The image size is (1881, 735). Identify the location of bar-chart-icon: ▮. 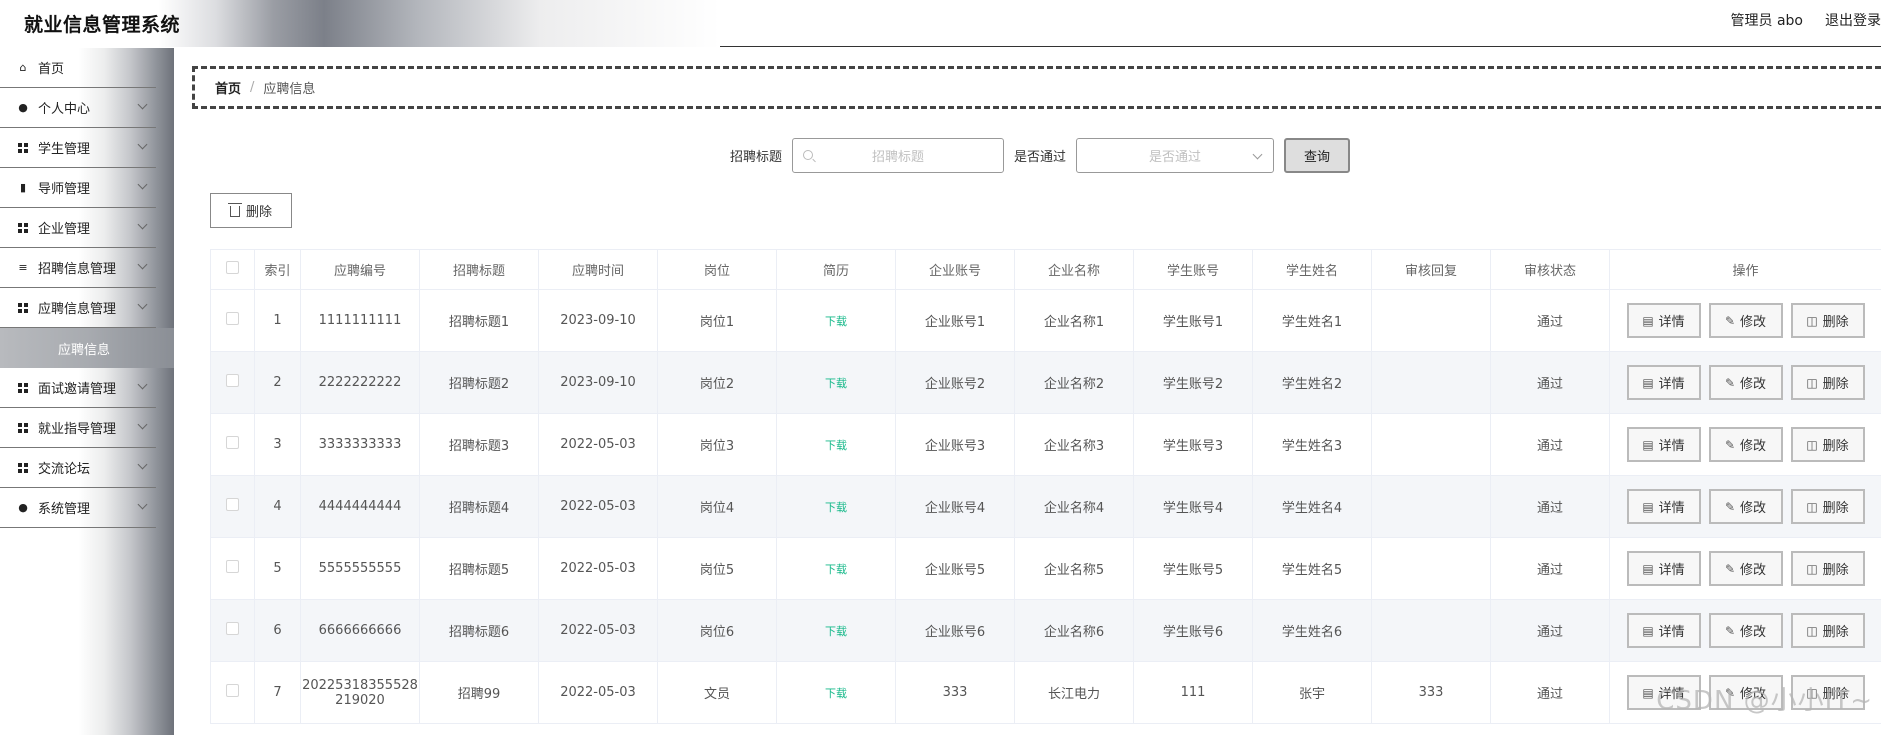
(23, 187).